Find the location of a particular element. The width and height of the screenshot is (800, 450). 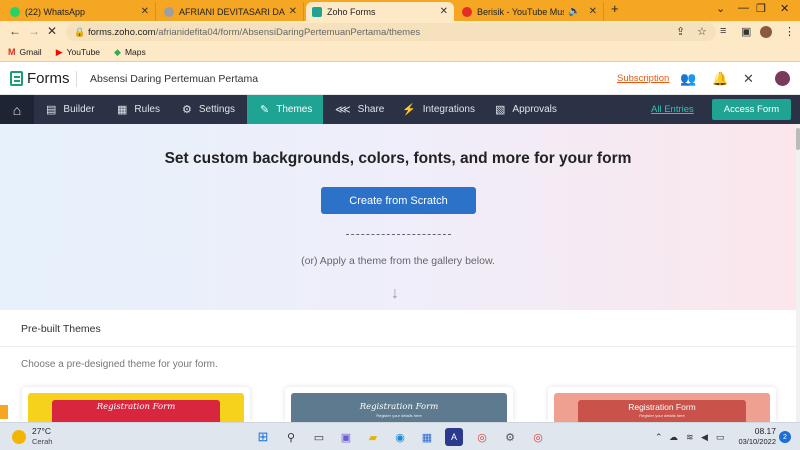

weather-temperature: 27°C is located at coordinates (41, 431).